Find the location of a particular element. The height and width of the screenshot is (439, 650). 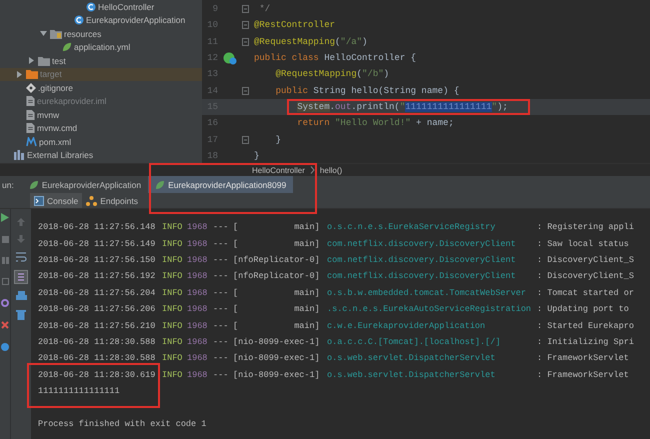

chevron-icon is located at coordinates (312, 170).